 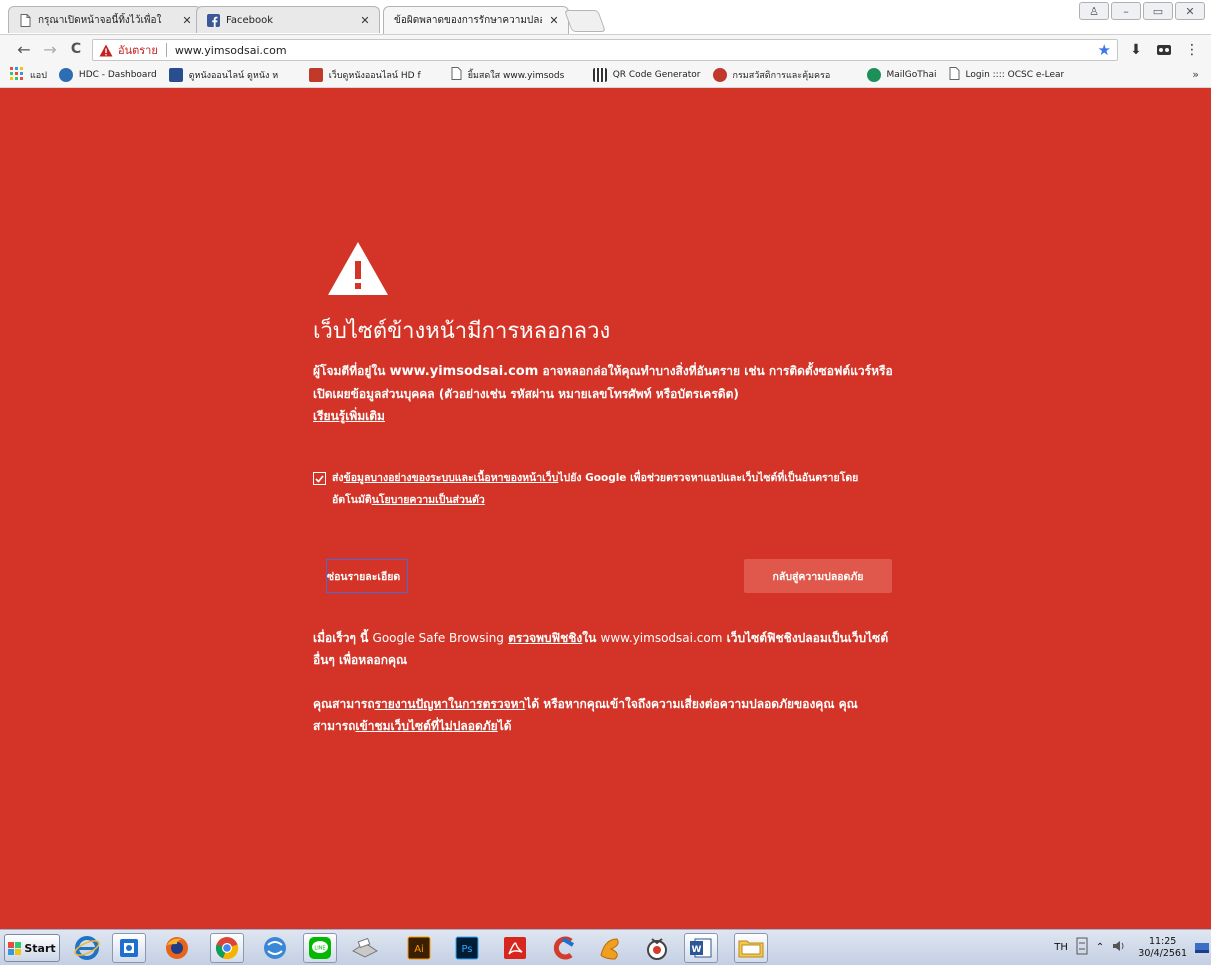 What do you see at coordinates (1100, 947) in the screenshot?
I see `chevron-up-icon: ⌃` at bounding box center [1100, 947].